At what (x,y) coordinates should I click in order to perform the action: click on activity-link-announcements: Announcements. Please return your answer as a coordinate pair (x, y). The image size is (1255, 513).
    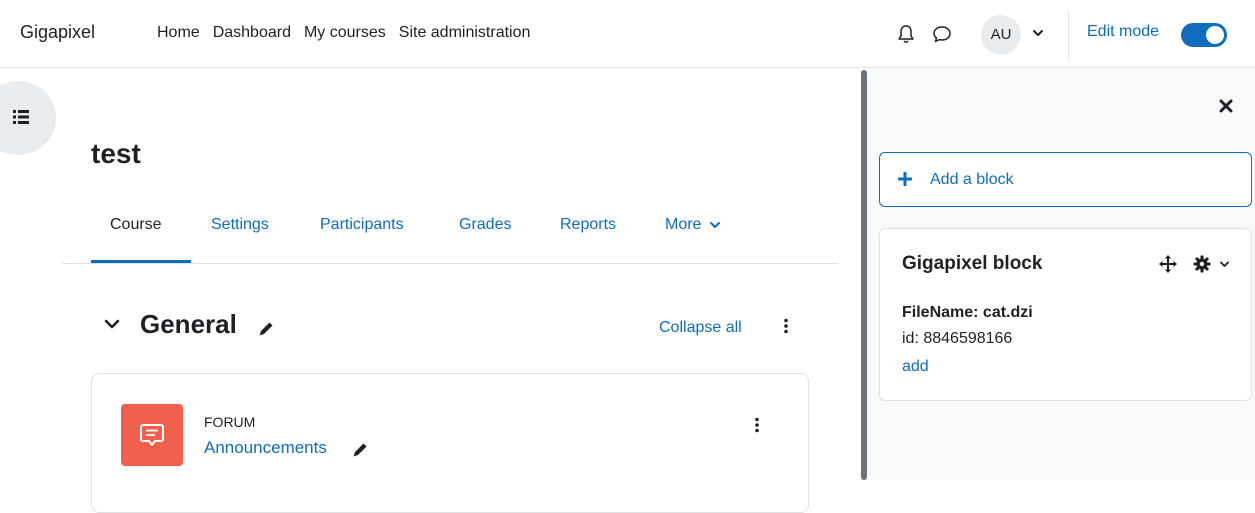
    Looking at the image, I should click on (265, 448).